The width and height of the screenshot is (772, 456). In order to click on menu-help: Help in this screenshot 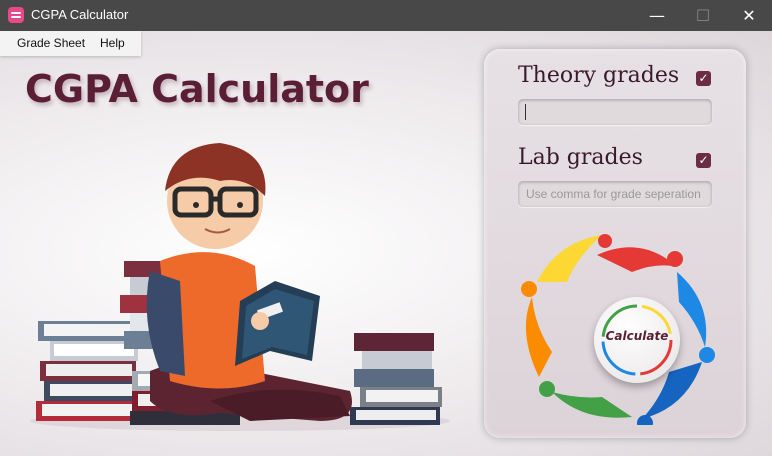, I will do `click(112, 43)`.